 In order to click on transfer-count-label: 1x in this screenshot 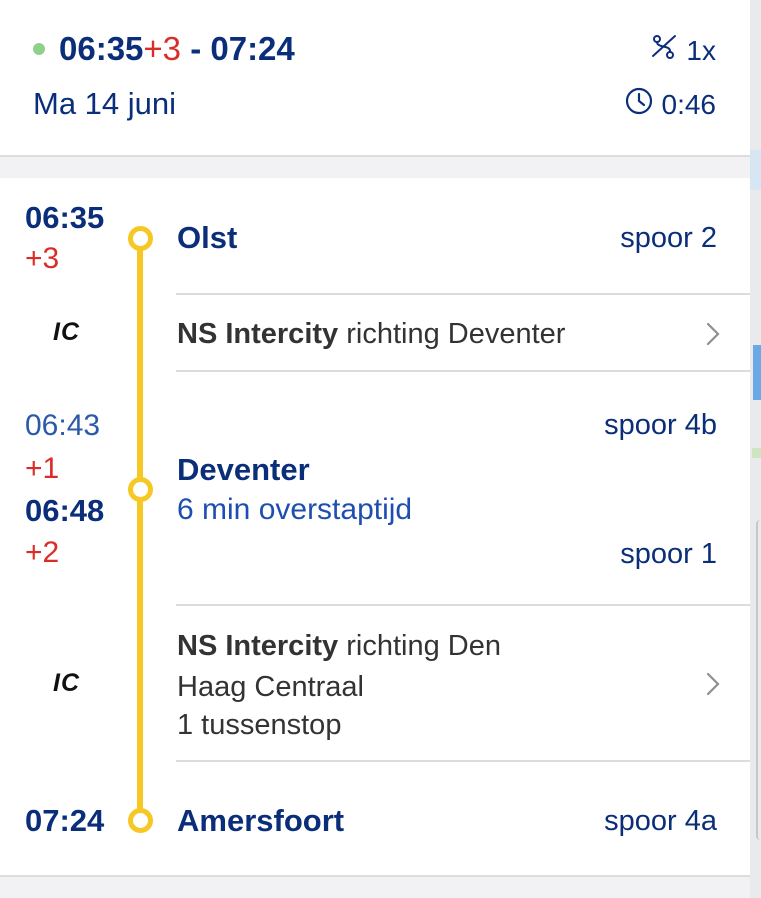, I will do `click(701, 50)`.